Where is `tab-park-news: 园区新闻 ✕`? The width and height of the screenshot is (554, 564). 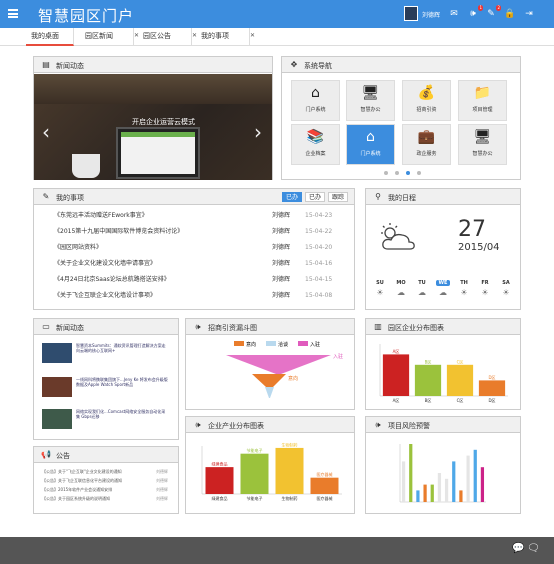
tab-park-news: 园区新闻 ✕ is located at coordinates (109, 37).